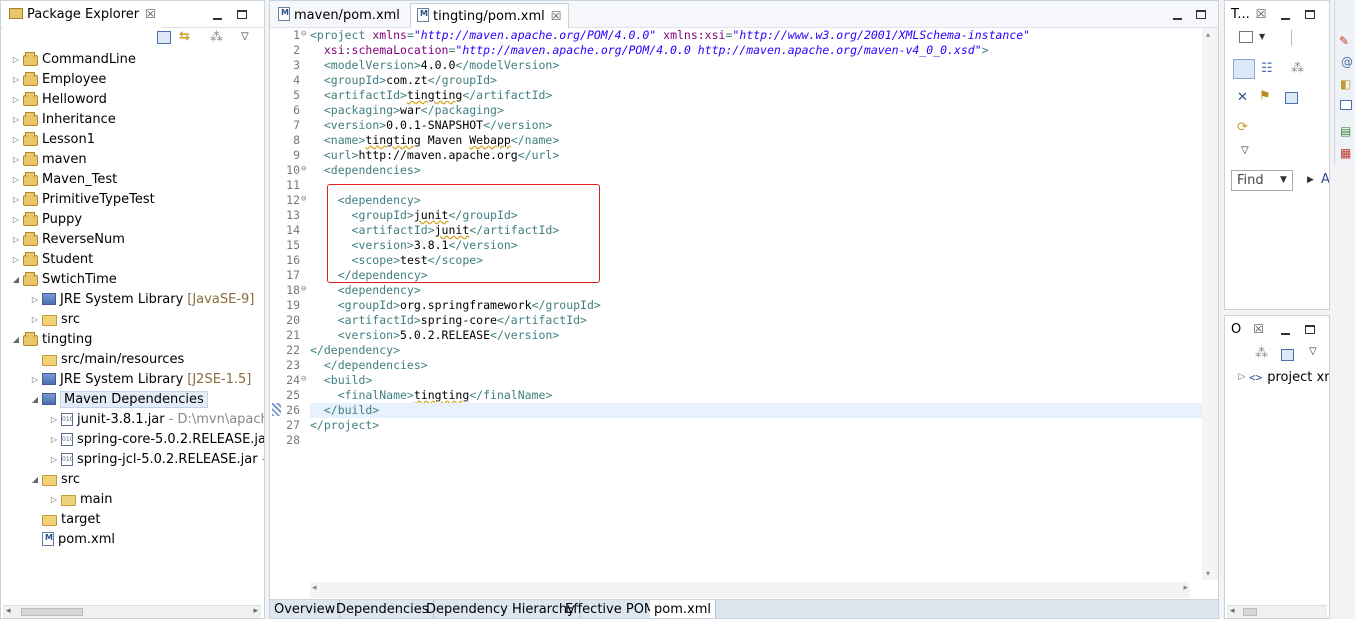 This screenshot has width=1355, height=619. Describe the element at coordinates (1297, 68) in the screenshot. I see `working-sets-icon: ⁂` at that location.